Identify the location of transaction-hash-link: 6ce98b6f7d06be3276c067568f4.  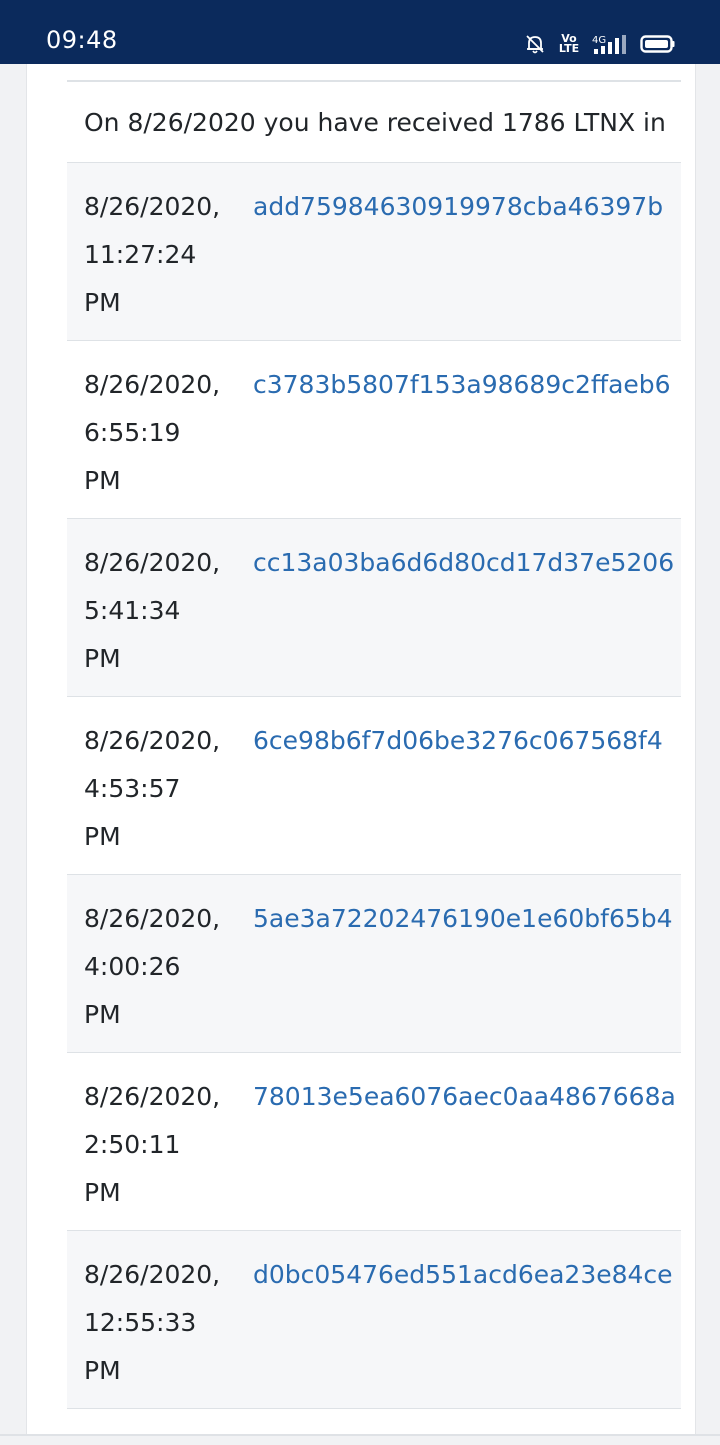
(458, 741).